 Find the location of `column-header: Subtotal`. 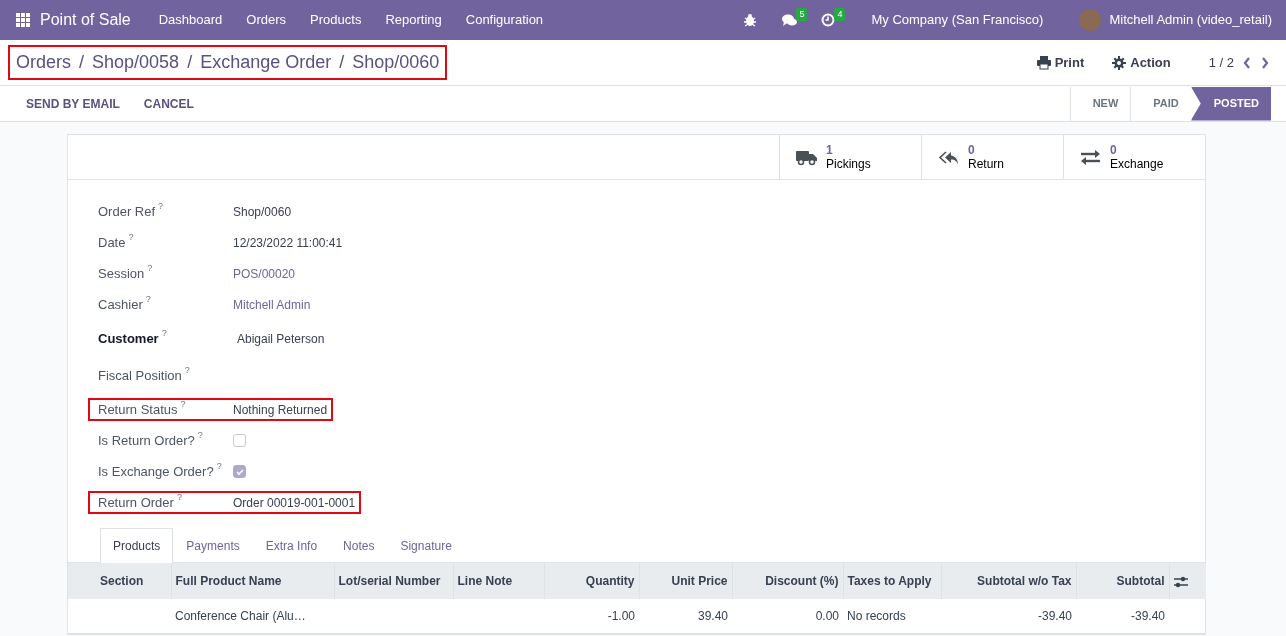

column-header: Subtotal is located at coordinates (1122, 581).